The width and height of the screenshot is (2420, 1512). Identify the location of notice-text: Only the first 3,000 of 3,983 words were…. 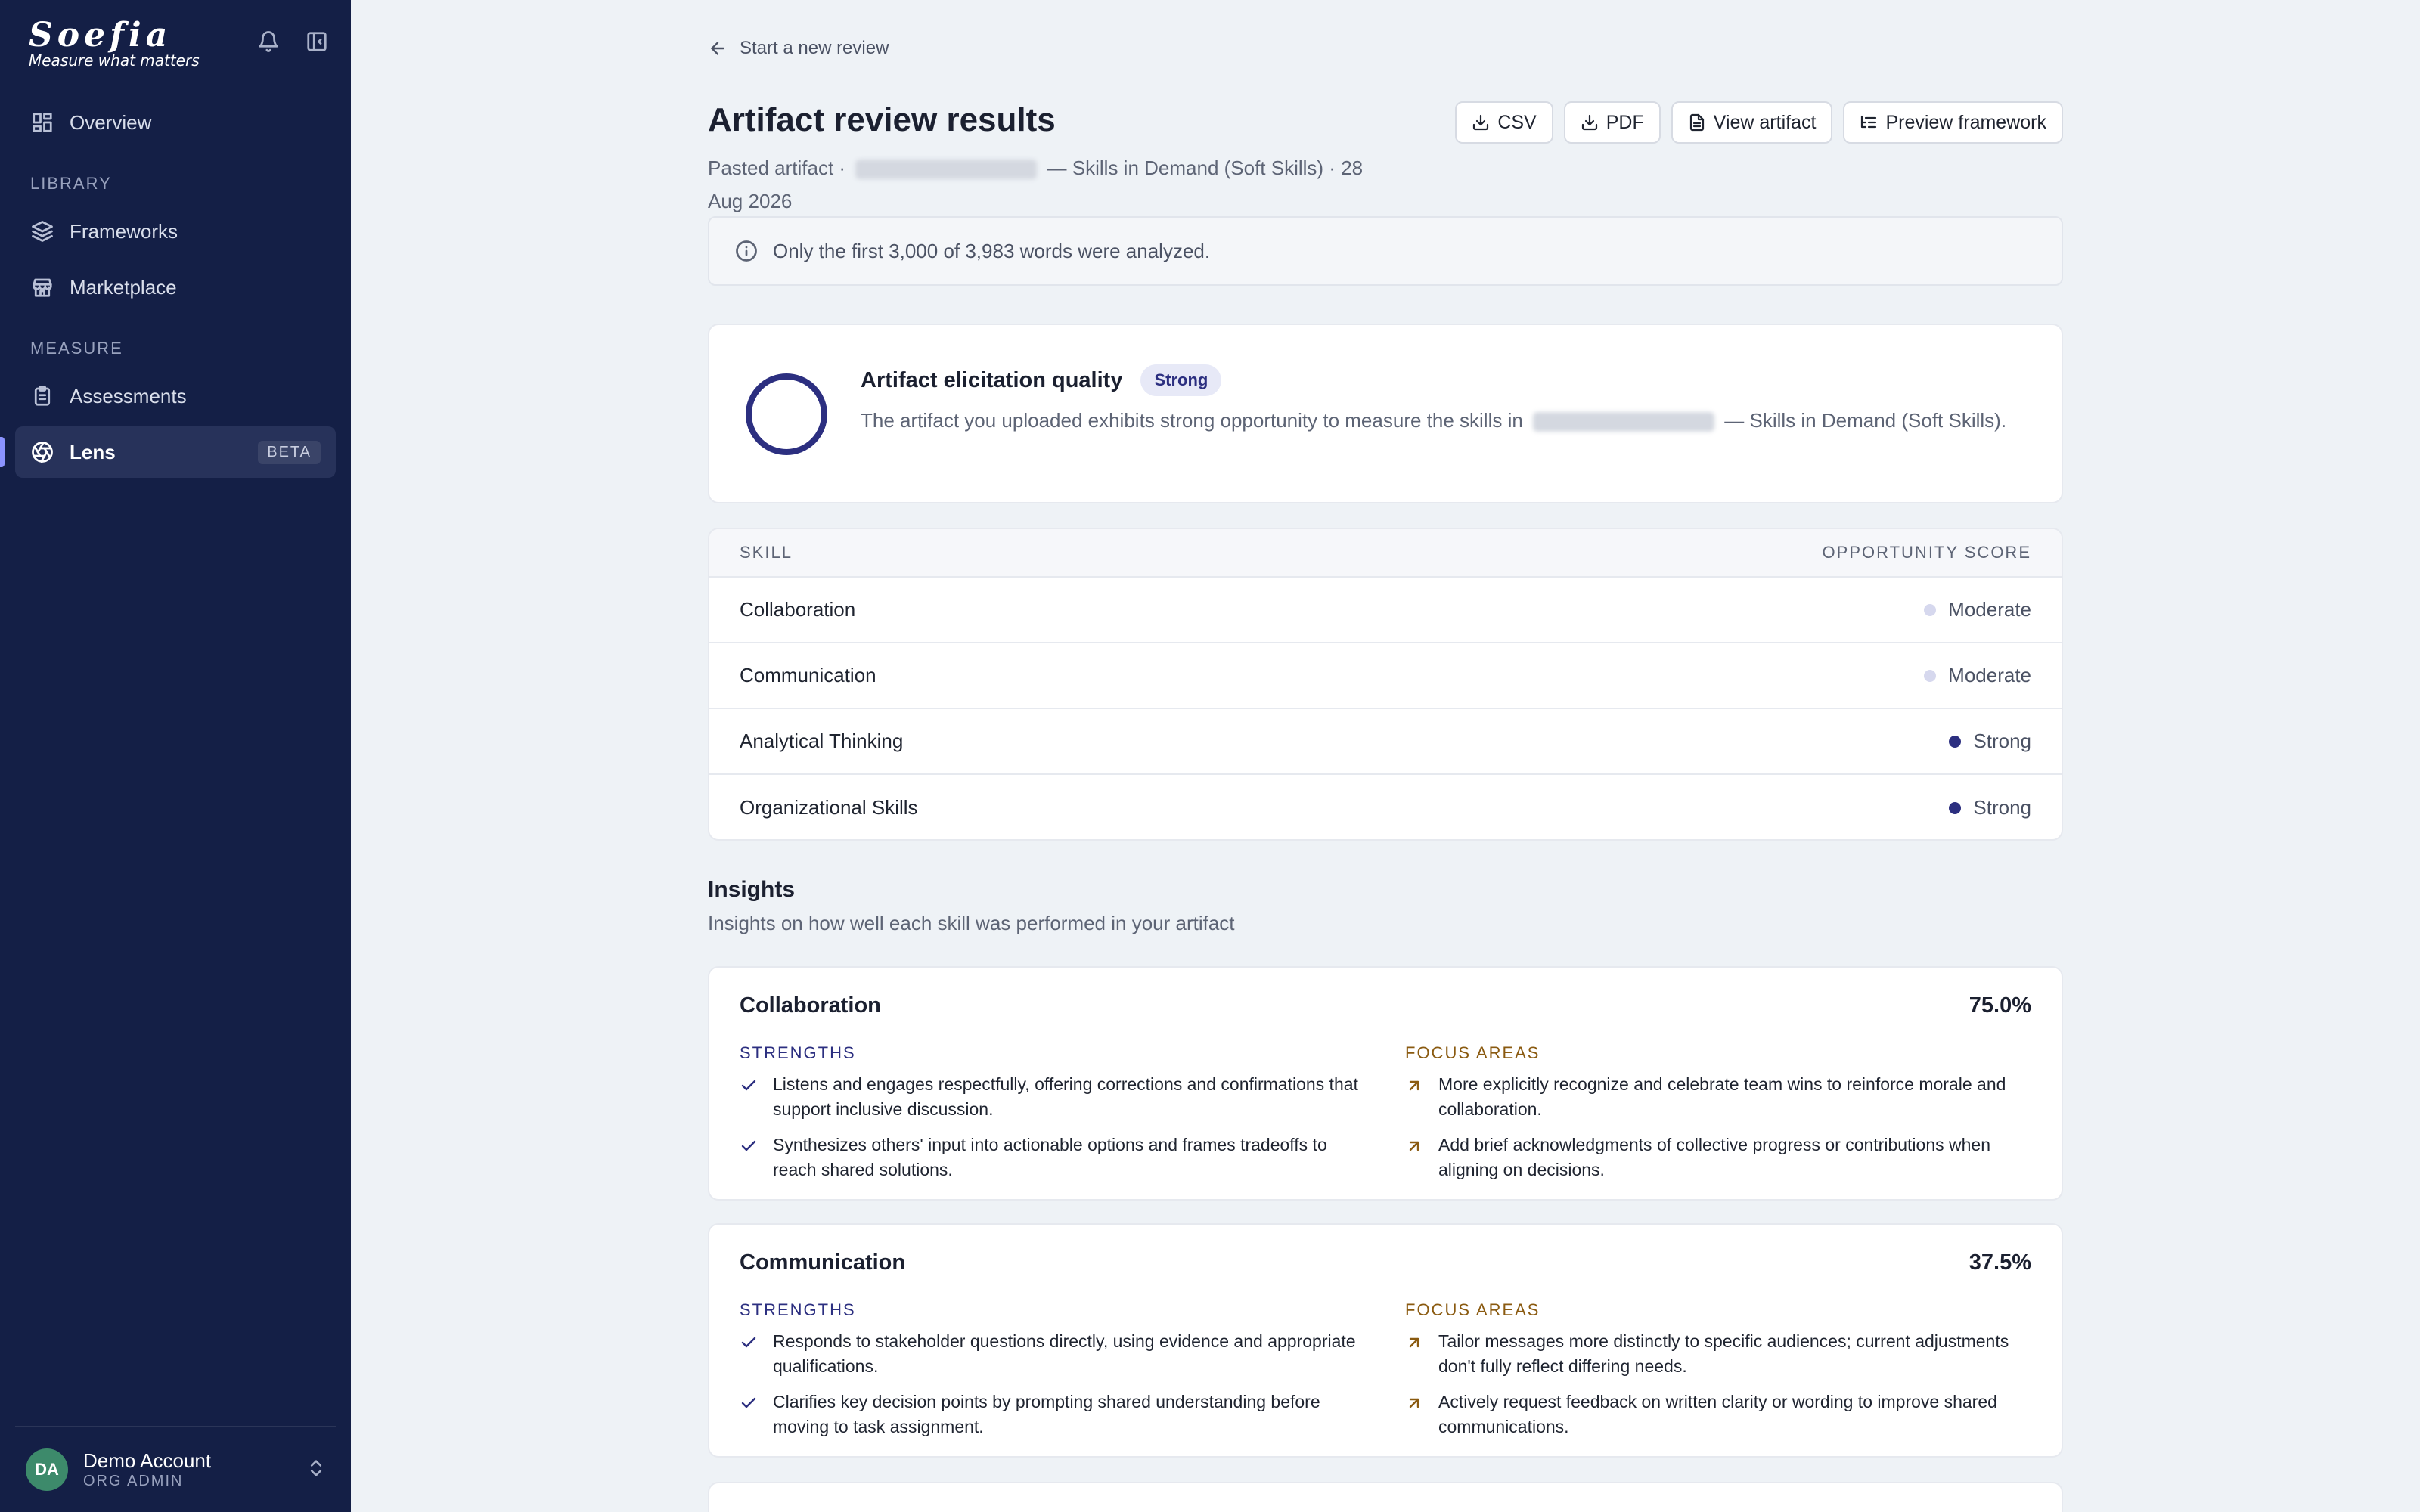
(992, 251).